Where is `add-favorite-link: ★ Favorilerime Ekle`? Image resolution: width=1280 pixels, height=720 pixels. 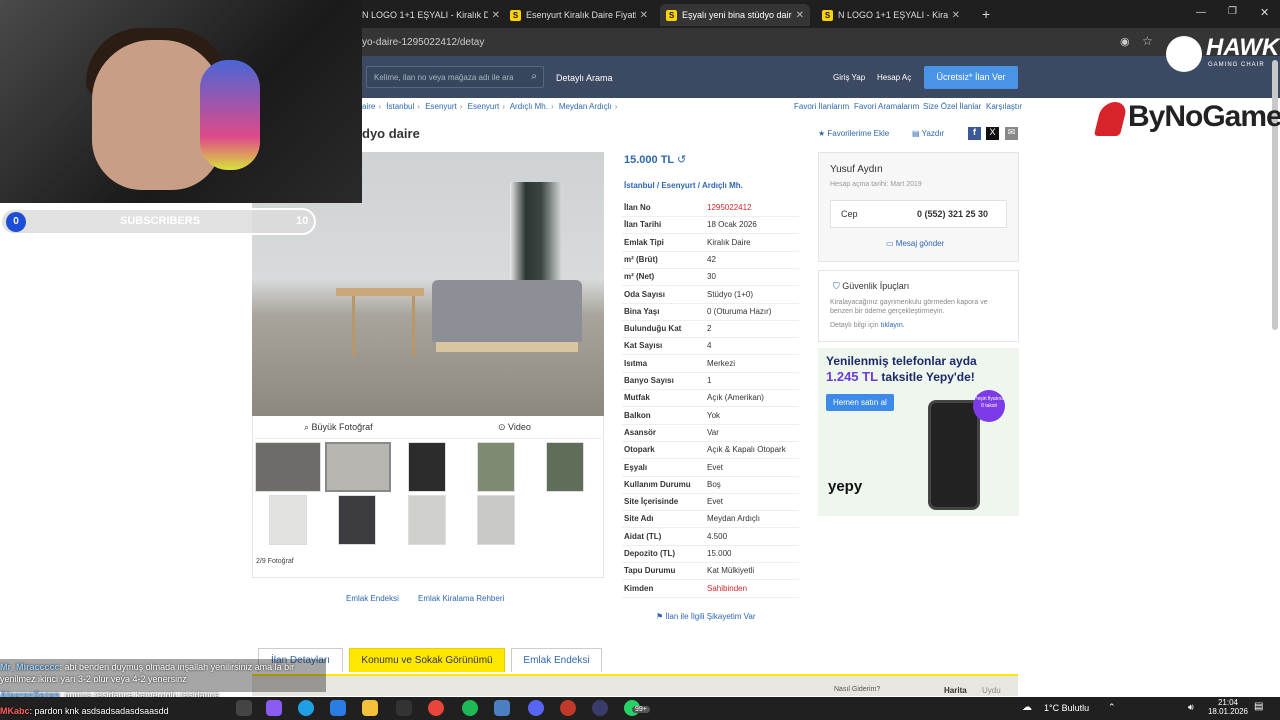
add-favorite-link: ★ Favorilerime Ekle is located at coordinates (853, 133).